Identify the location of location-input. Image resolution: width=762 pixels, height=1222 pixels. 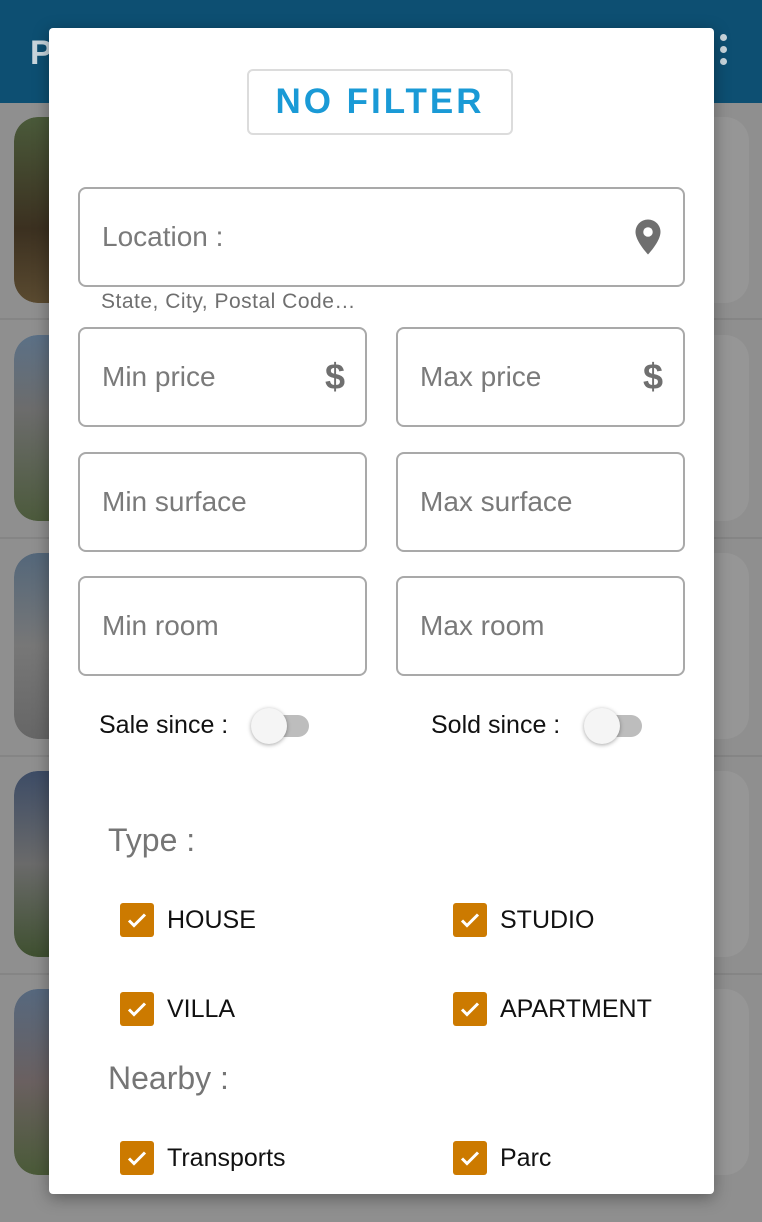
(381, 237).